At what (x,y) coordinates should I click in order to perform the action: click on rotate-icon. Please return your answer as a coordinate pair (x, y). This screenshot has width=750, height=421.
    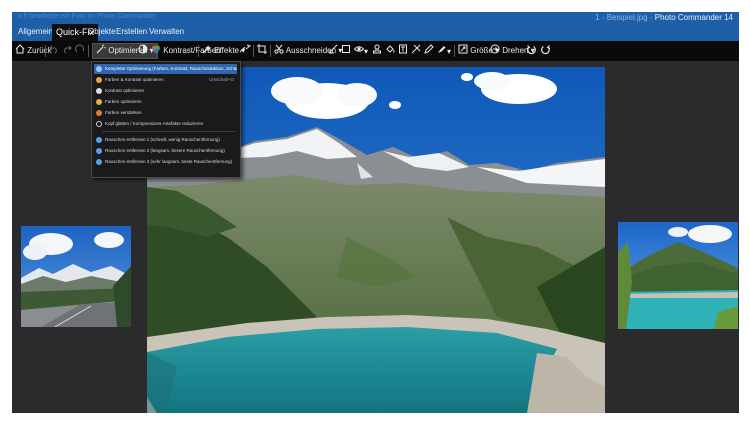
    Looking at the image, I should click on (495, 49).